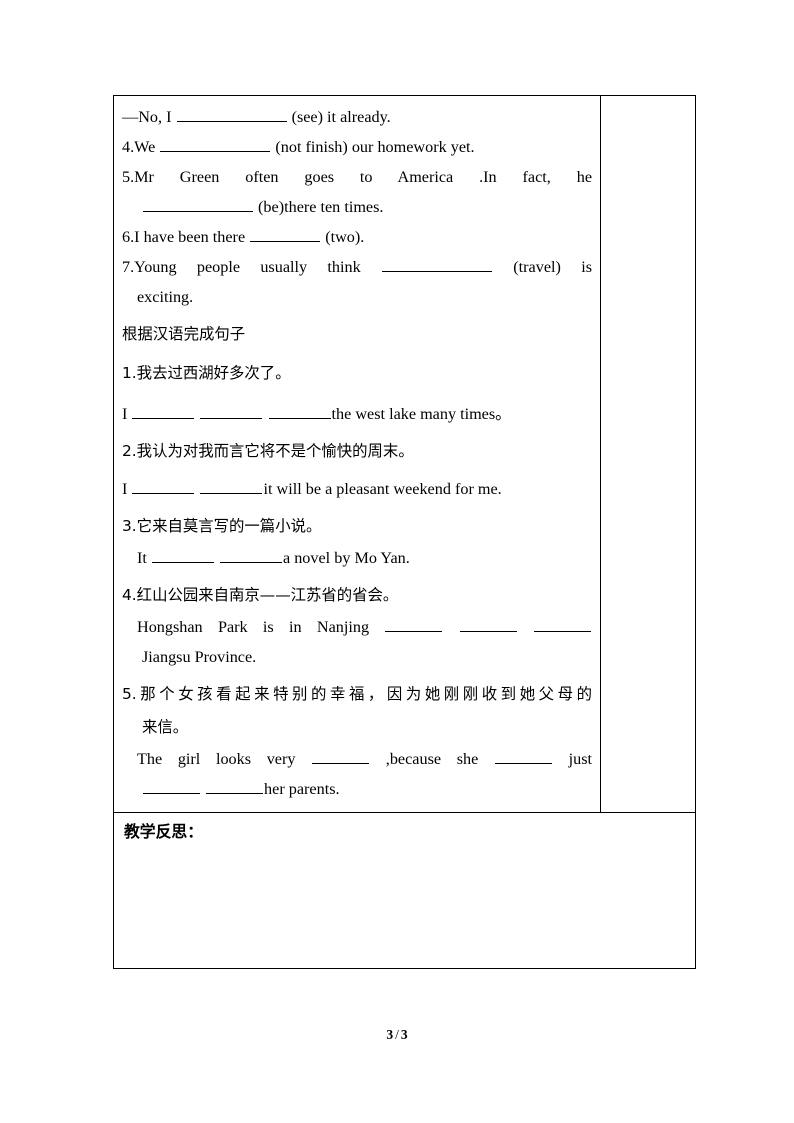 This screenshot has height=1123, width=794. I want to click on translation-5-english-line2: her parents., so click(357, 789).